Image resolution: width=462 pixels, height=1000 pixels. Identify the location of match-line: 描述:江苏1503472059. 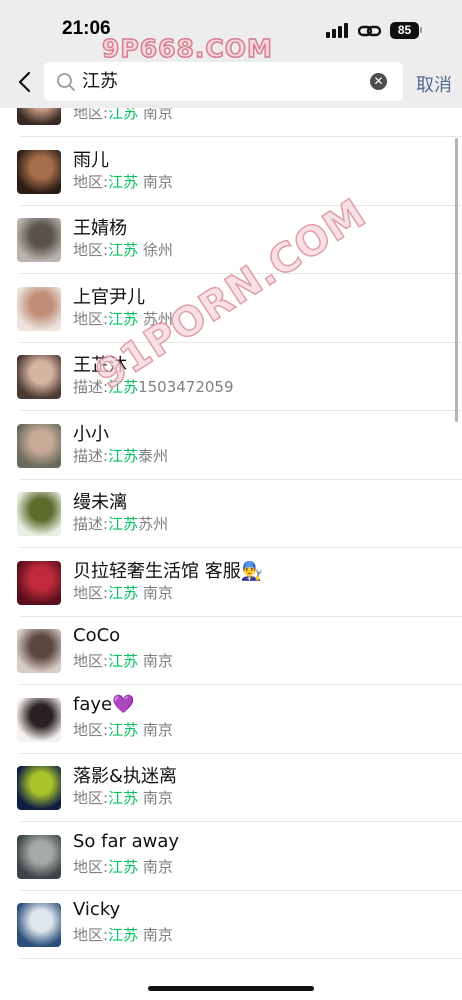
(153, 386).